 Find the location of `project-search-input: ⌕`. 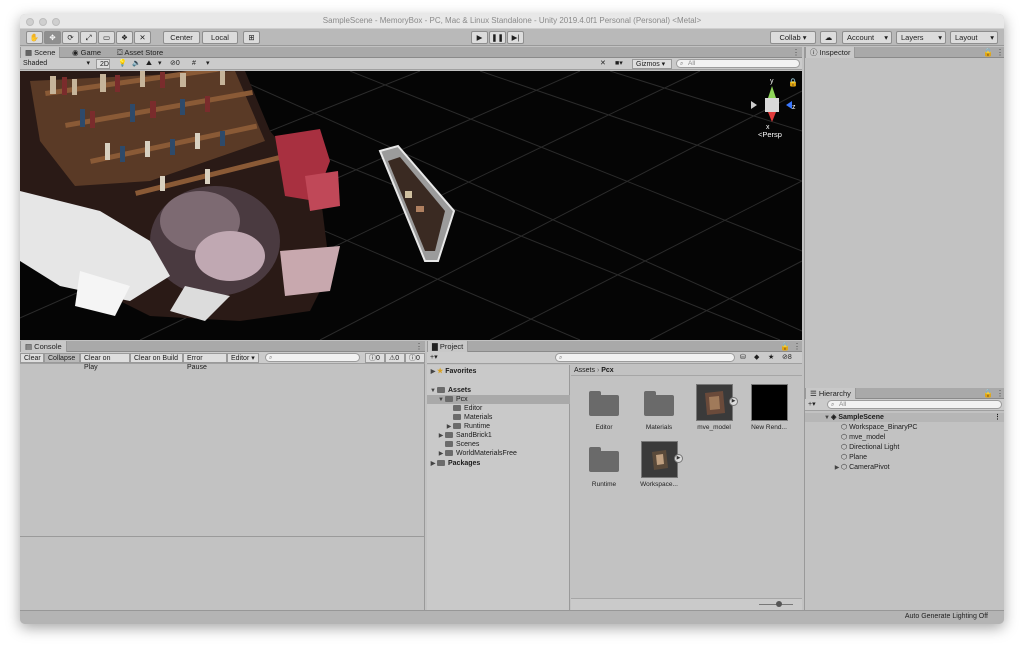

project-search-input: ⌕ is located at coordinates (645, 357).